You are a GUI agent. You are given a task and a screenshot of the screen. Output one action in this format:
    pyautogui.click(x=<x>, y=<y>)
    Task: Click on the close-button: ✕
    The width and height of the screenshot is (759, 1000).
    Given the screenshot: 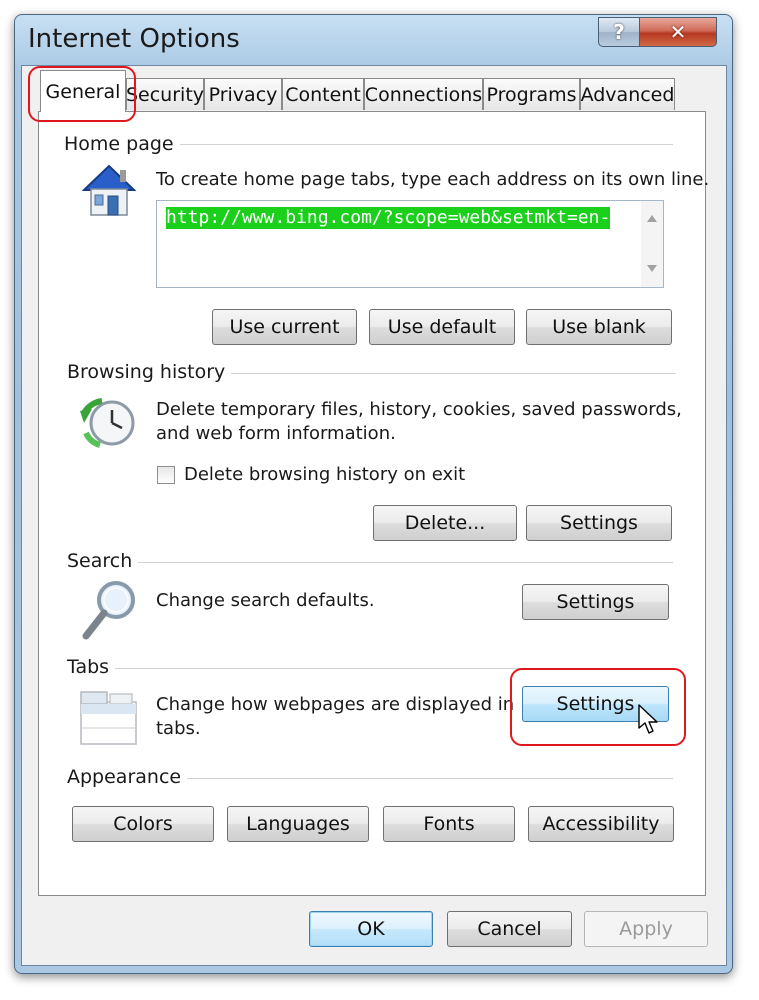 What is the action you would take?
    pyautogui.click(x=678, y=32)
    